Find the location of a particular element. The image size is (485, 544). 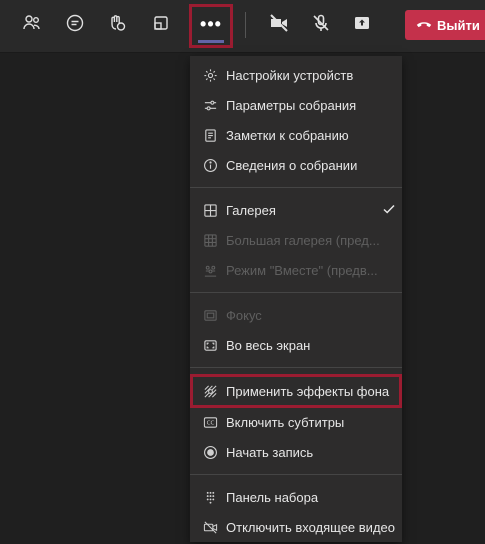

menu-item-dial-pad: Панель набора is located at coordinates (296, 497).